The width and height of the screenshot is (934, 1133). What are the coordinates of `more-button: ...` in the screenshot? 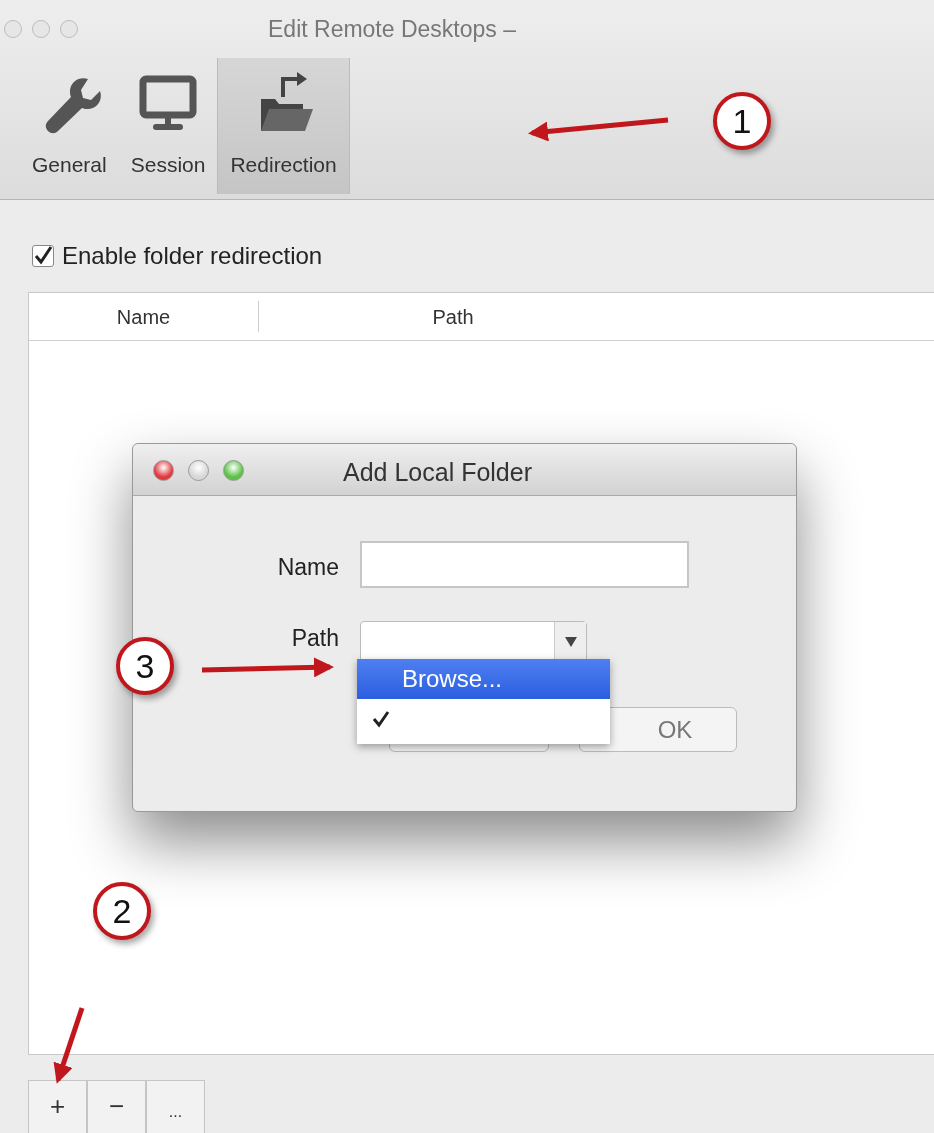 It's located at (175, 1106).